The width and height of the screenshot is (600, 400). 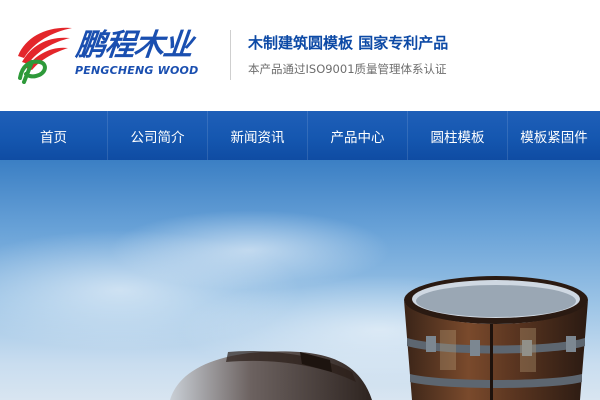 I want to click on nav-item-fasteners: 模板紧固件, so click(x=554, y=135).